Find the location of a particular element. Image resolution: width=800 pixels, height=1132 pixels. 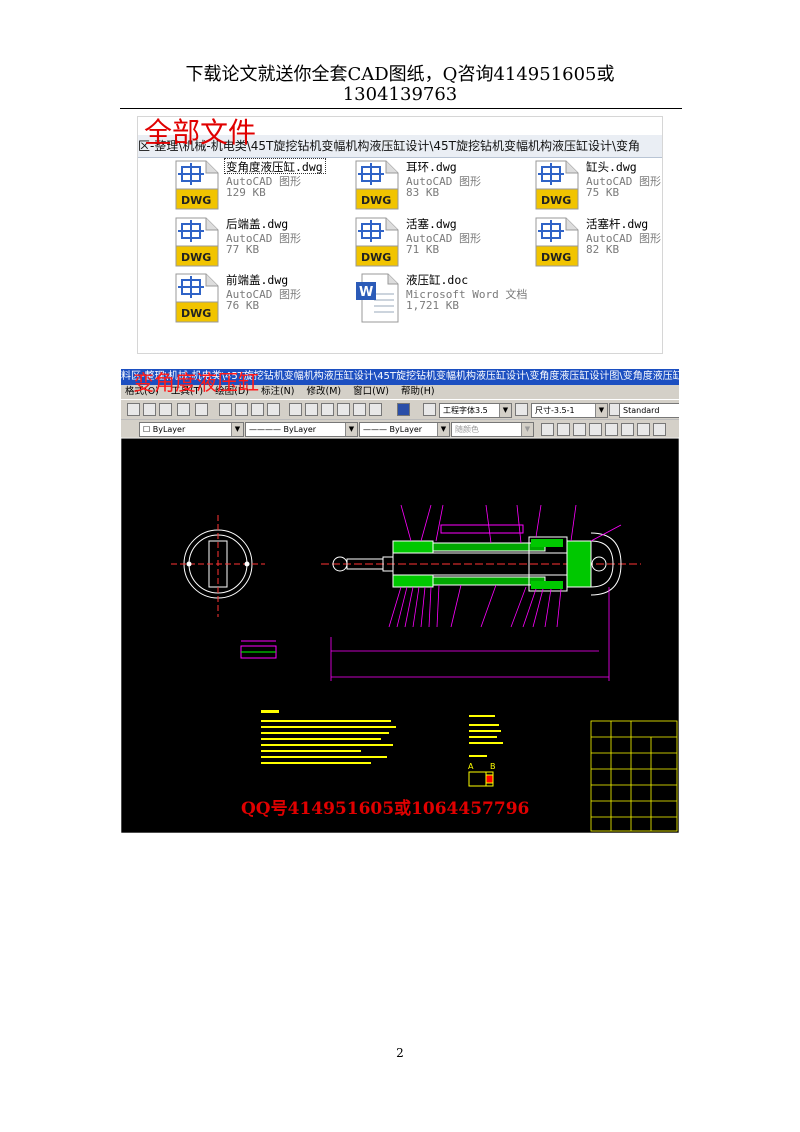

file-item: W 液压缸.doc Microsoft Word 文档 1,721 KB is located at coordinates (431, 298).